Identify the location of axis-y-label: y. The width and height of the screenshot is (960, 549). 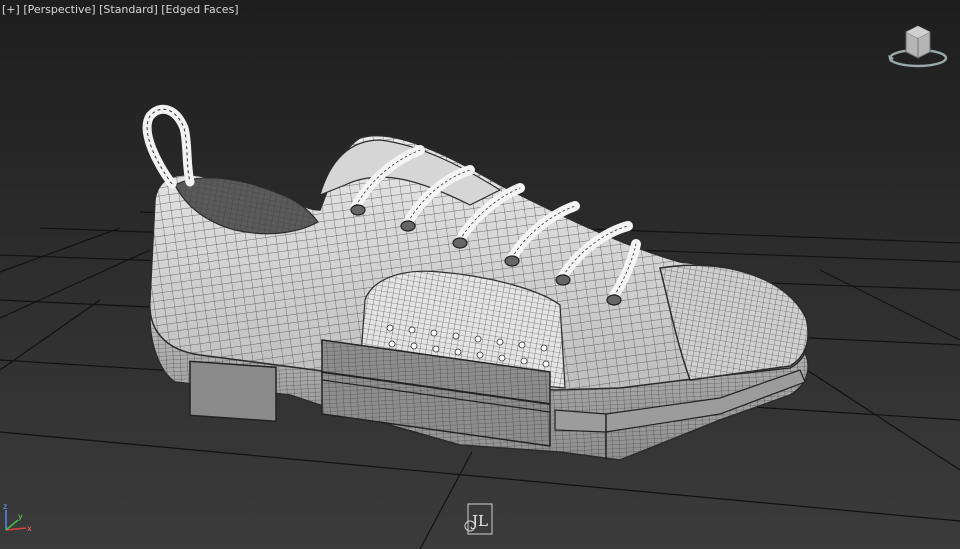
(20, 516).